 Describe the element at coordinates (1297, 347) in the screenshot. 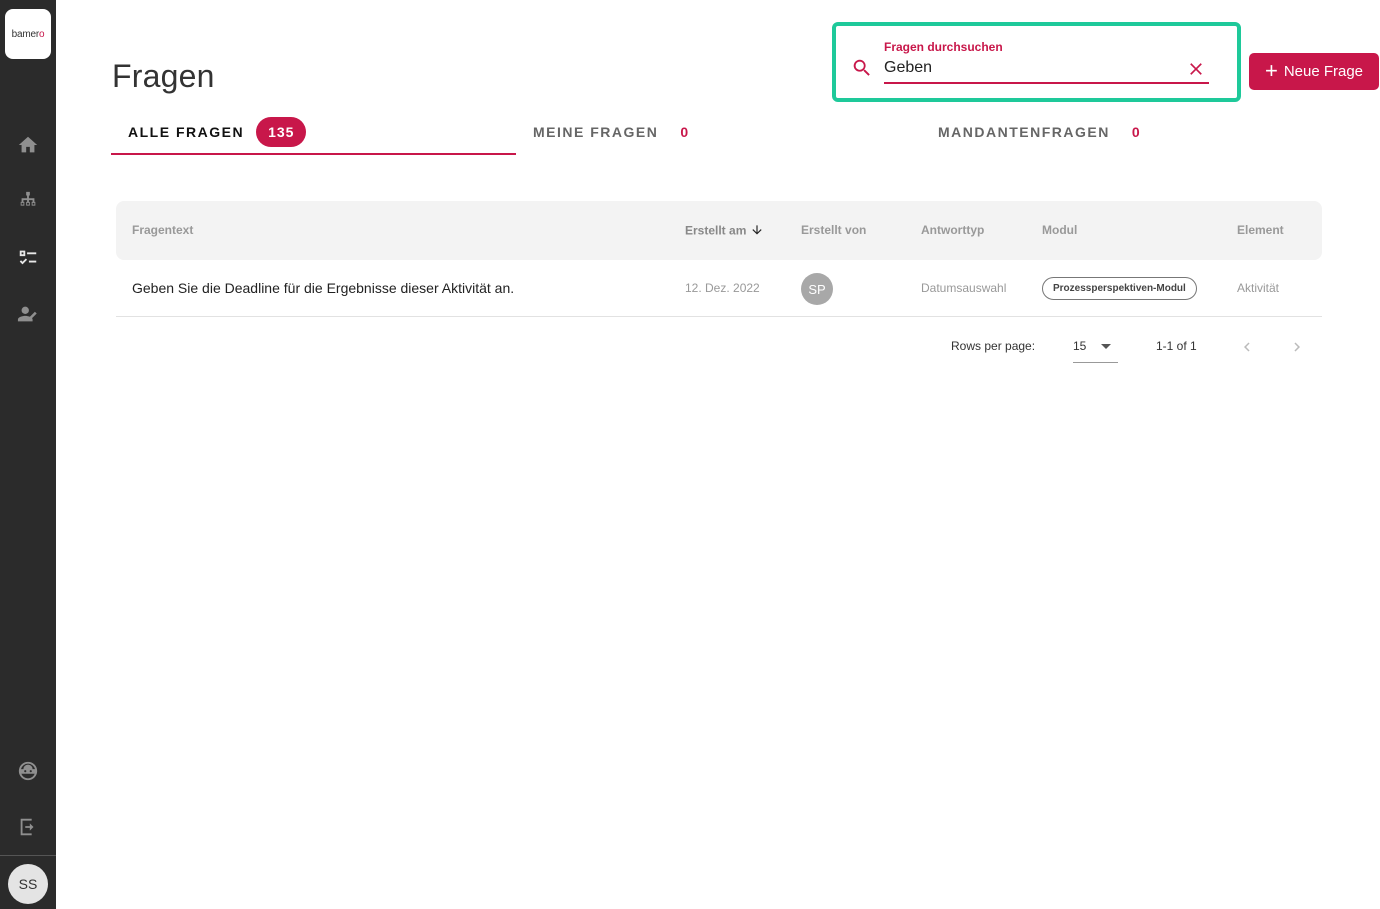

I see `chevron-right-icon` at that location.